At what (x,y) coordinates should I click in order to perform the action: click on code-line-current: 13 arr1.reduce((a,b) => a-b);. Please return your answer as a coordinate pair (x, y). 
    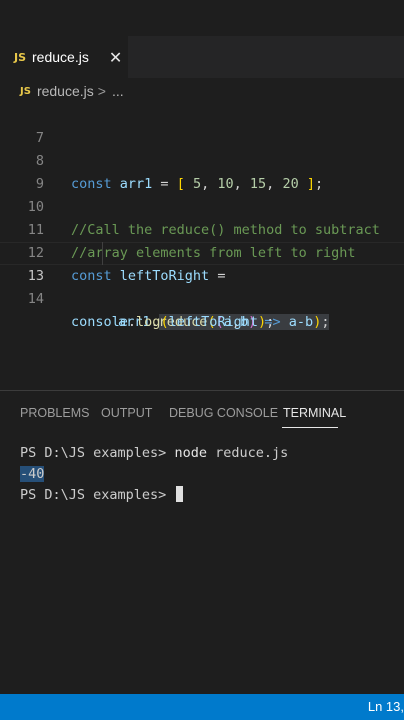
    Looking at the image, I should click on (202, 286).